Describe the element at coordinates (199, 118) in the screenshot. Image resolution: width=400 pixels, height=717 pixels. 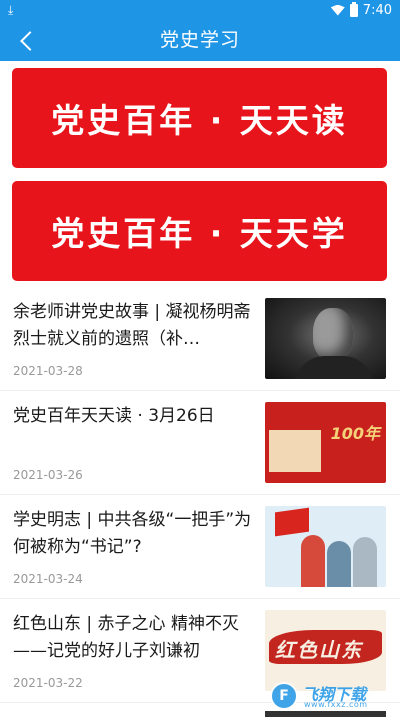
I see `banner-daily-read: 党史百年 · 天天读` at that location.